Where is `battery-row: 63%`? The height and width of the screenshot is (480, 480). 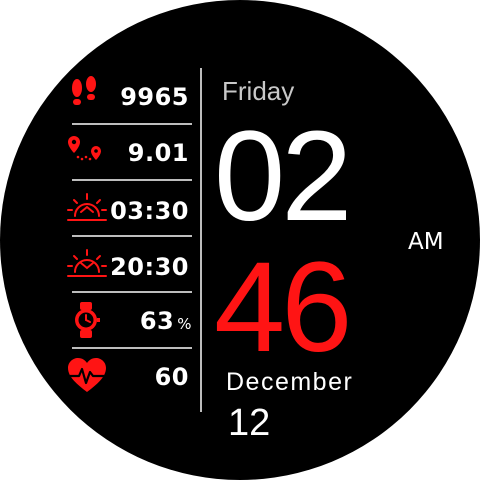 battery-row: 63% is located at coordinates (129, 320).